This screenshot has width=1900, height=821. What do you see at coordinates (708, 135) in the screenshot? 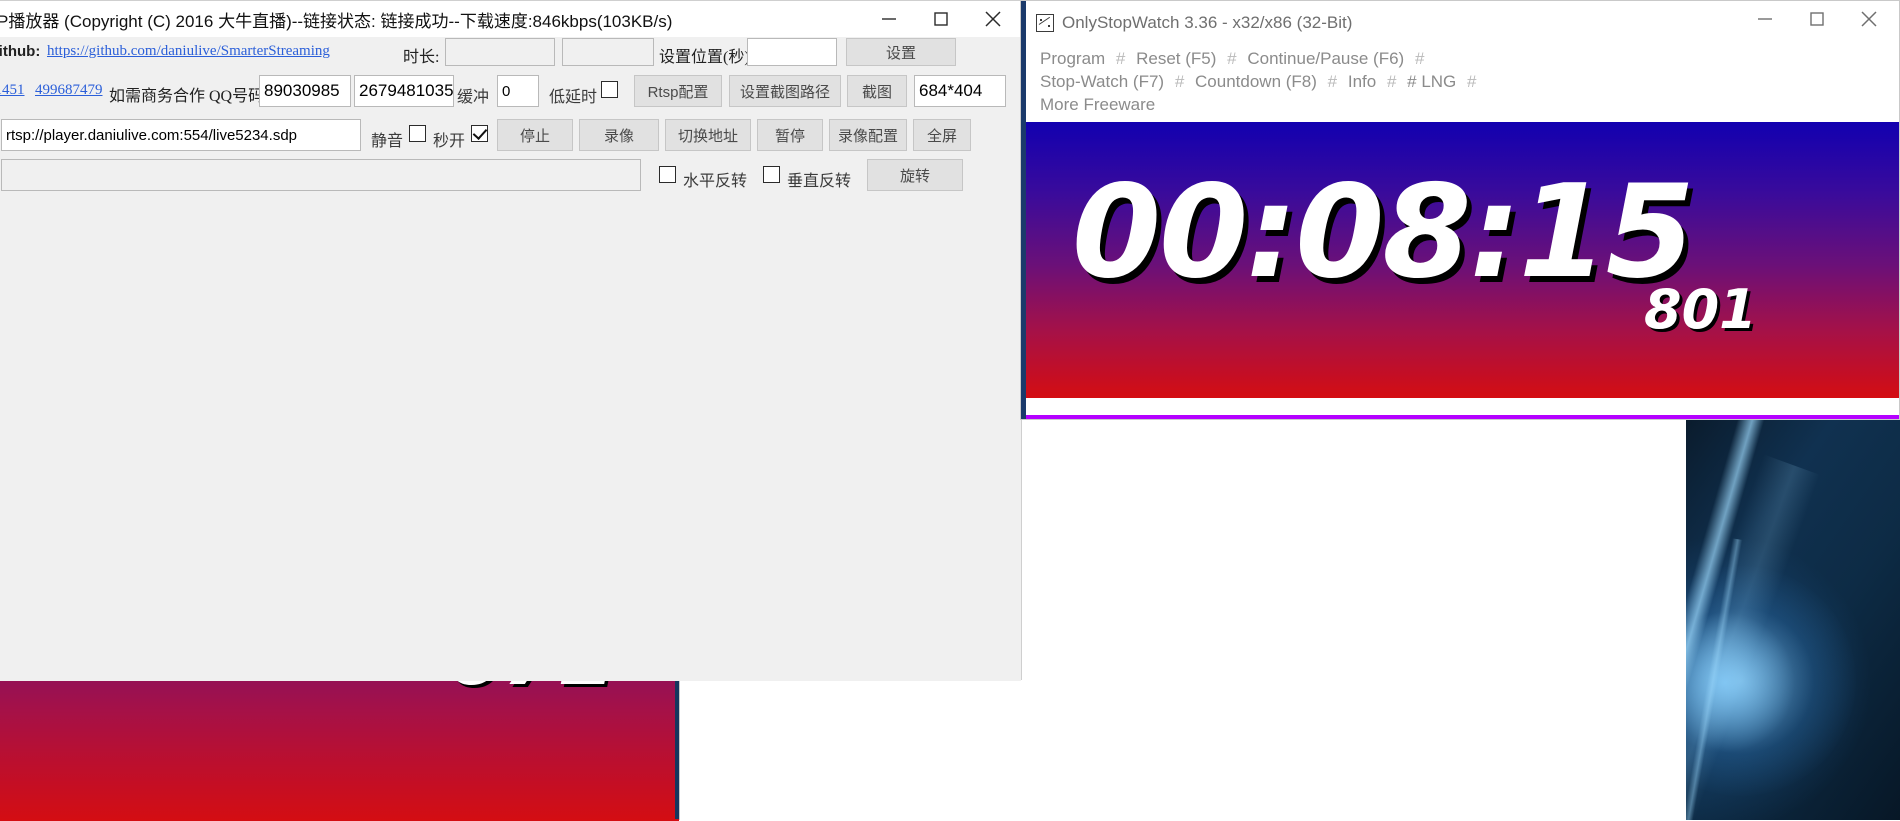
I see `switch-url-button: 切换地址` at bounding box center [708, 135].